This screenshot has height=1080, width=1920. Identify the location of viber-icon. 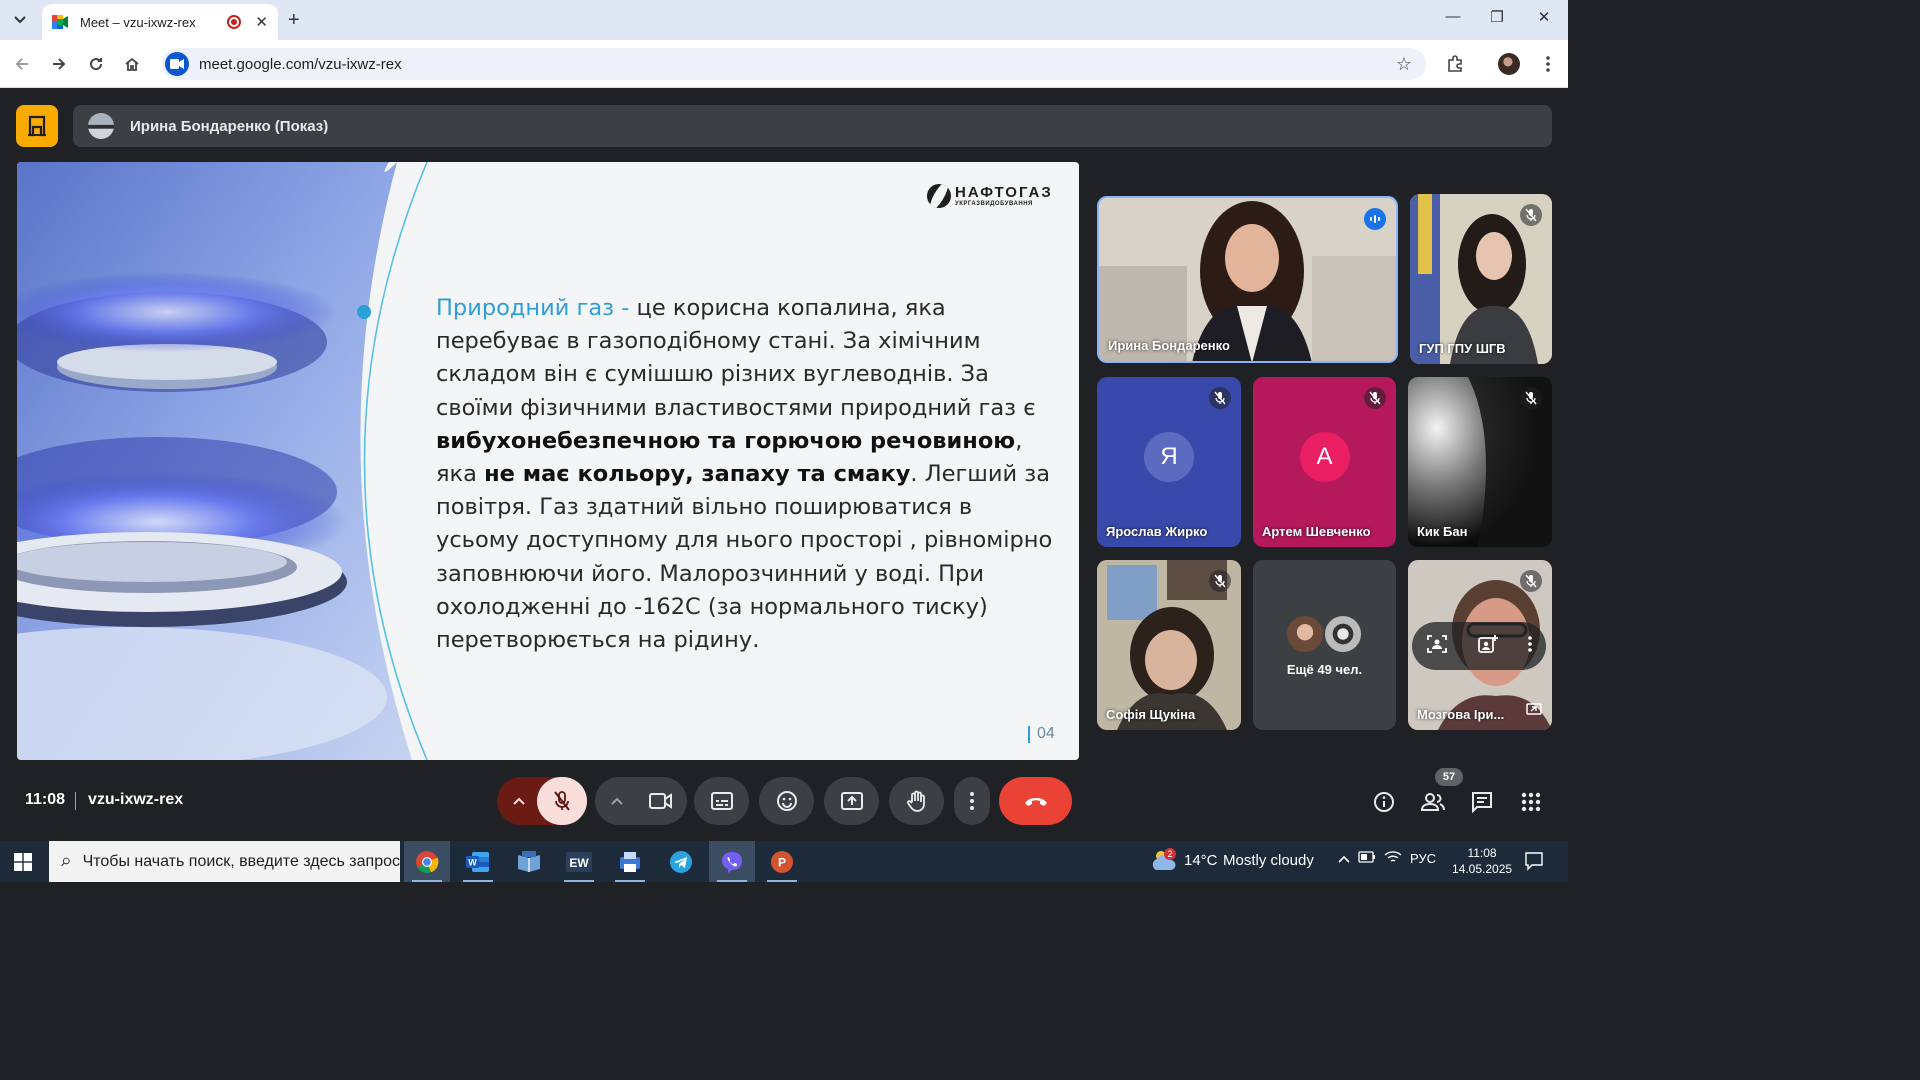
(732, 862).